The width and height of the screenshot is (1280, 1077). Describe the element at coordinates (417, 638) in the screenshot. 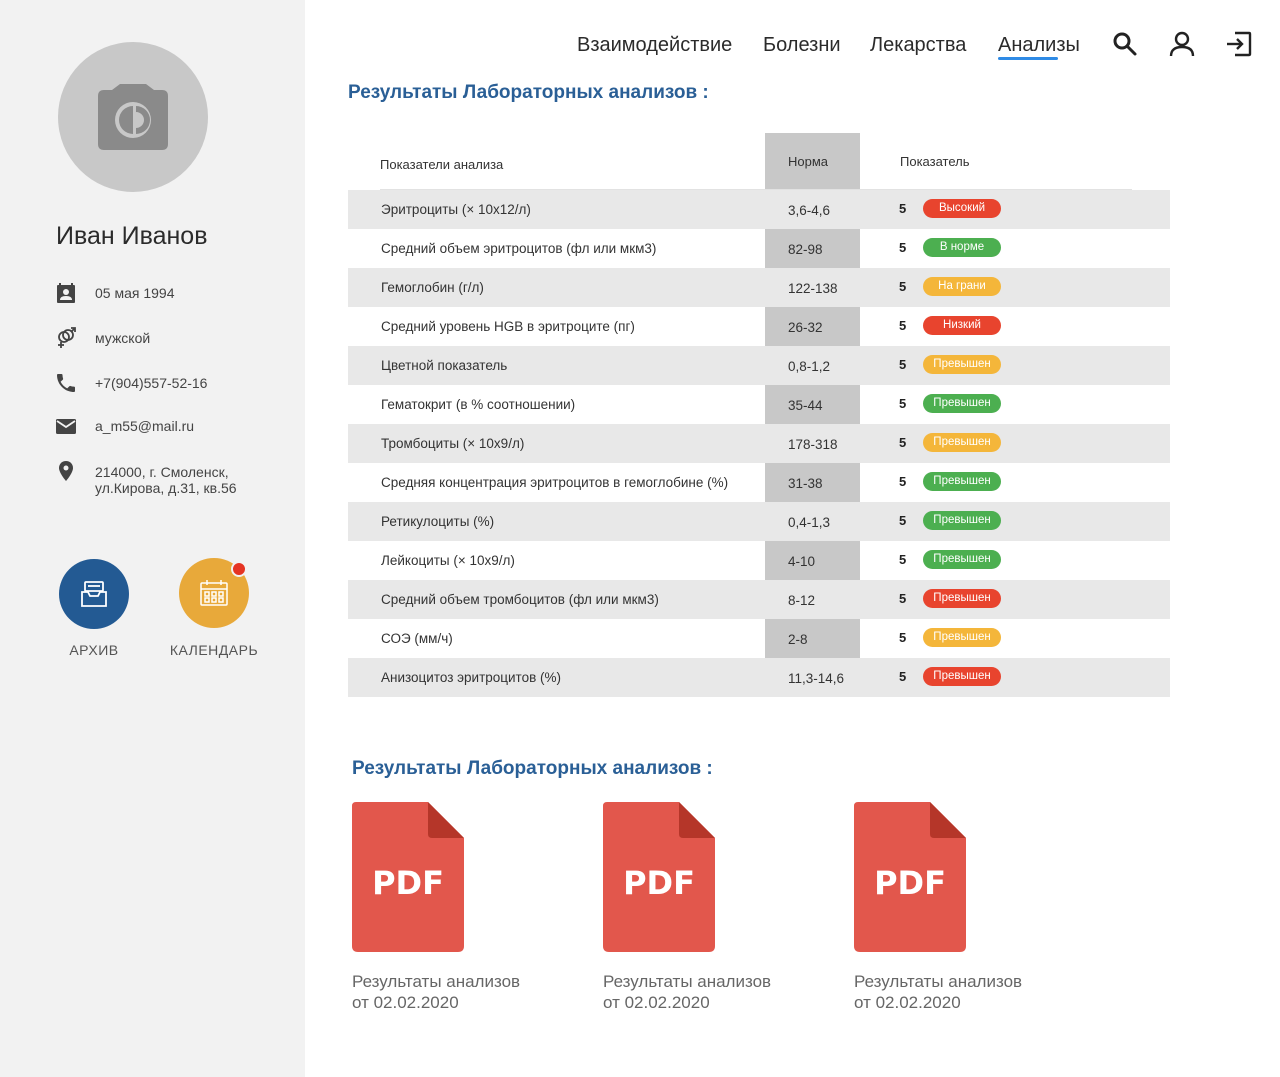

I see `analysis-name: СОЭ (мм/ч)` at that location.